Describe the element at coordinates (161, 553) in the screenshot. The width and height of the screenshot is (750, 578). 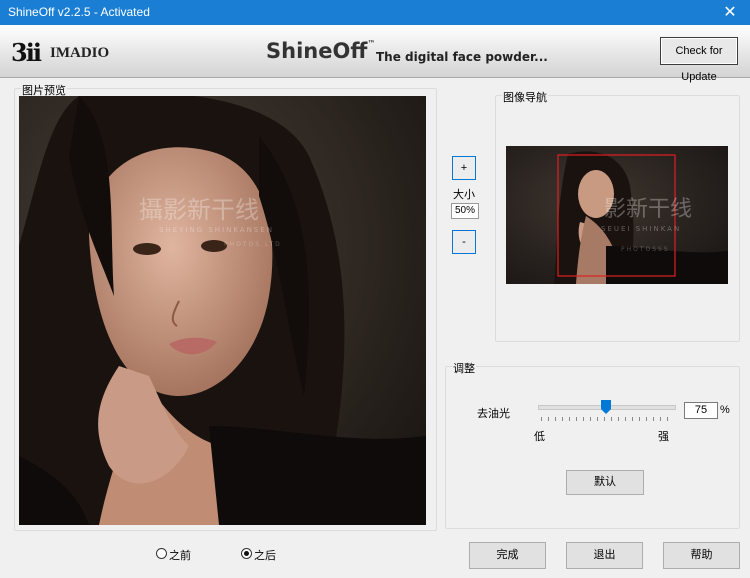
I see `before-radio` at that location.